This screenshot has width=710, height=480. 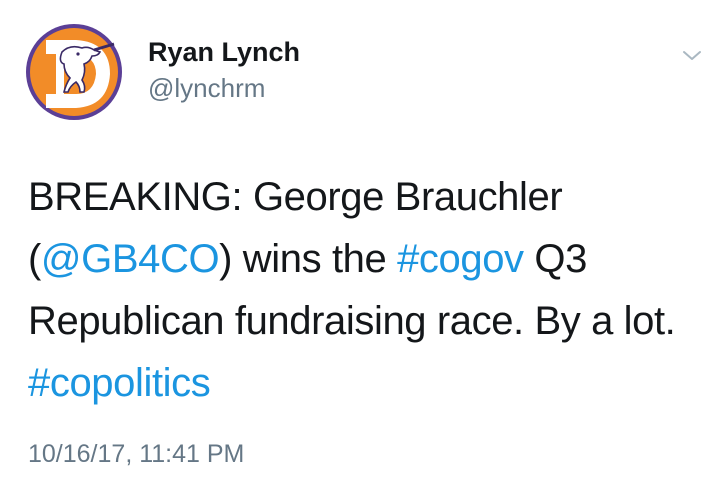 I want to click on broncos-logo-icon, so click(x=74, y=72).